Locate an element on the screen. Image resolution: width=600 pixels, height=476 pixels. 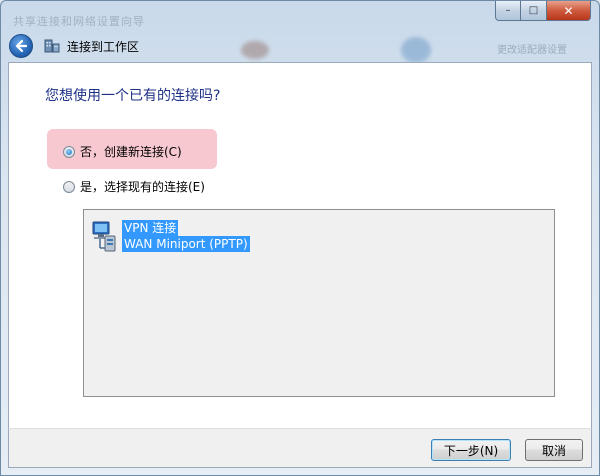
connection-name: VPN 连接 is located at coordinates (150, 228).